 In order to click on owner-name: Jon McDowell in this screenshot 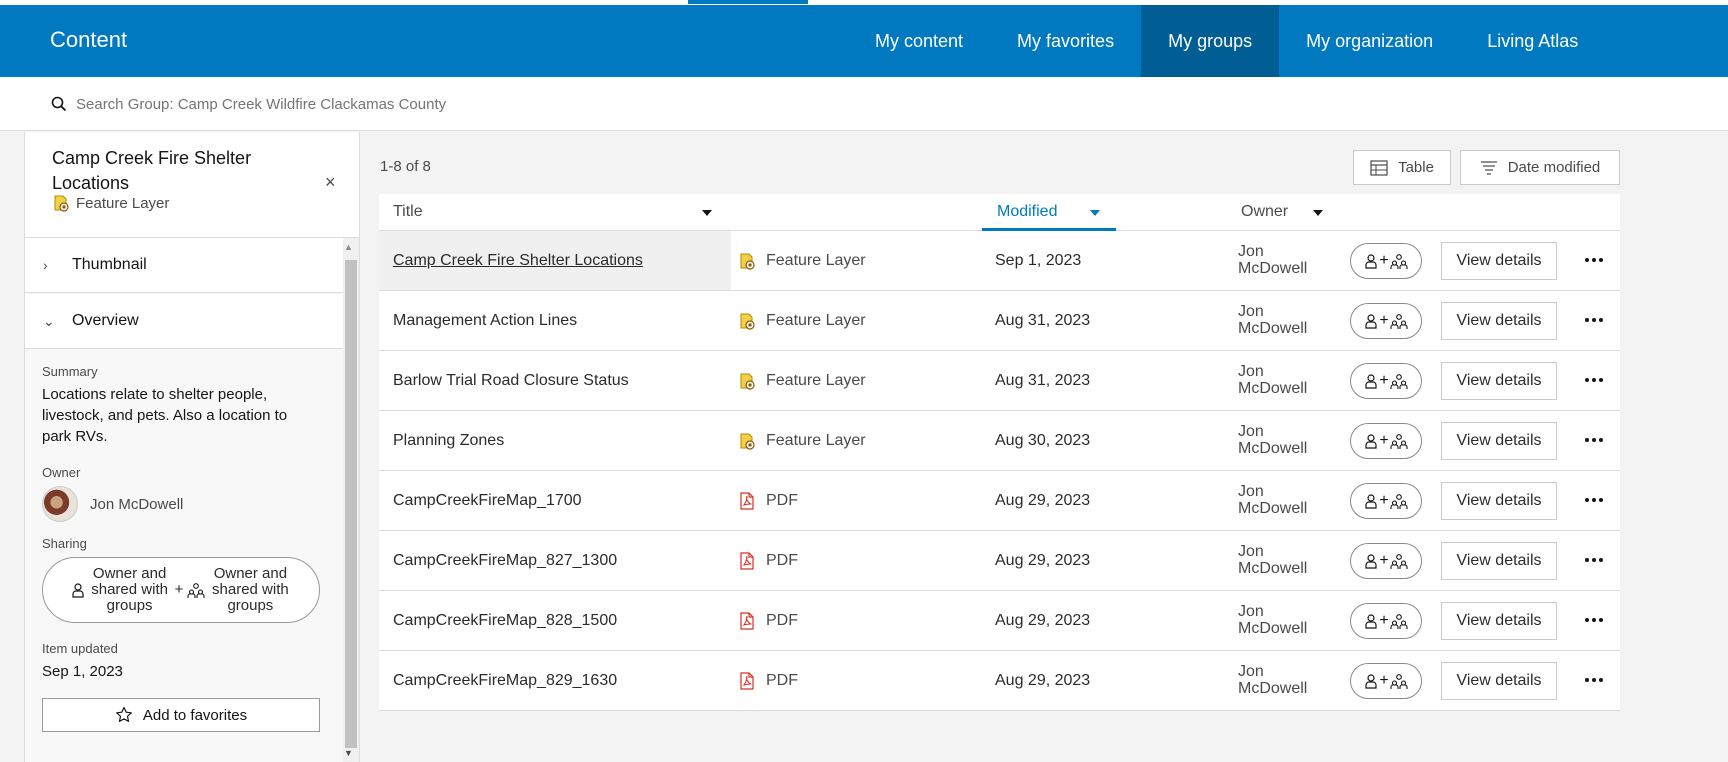, I will do `click(137, 504)`.